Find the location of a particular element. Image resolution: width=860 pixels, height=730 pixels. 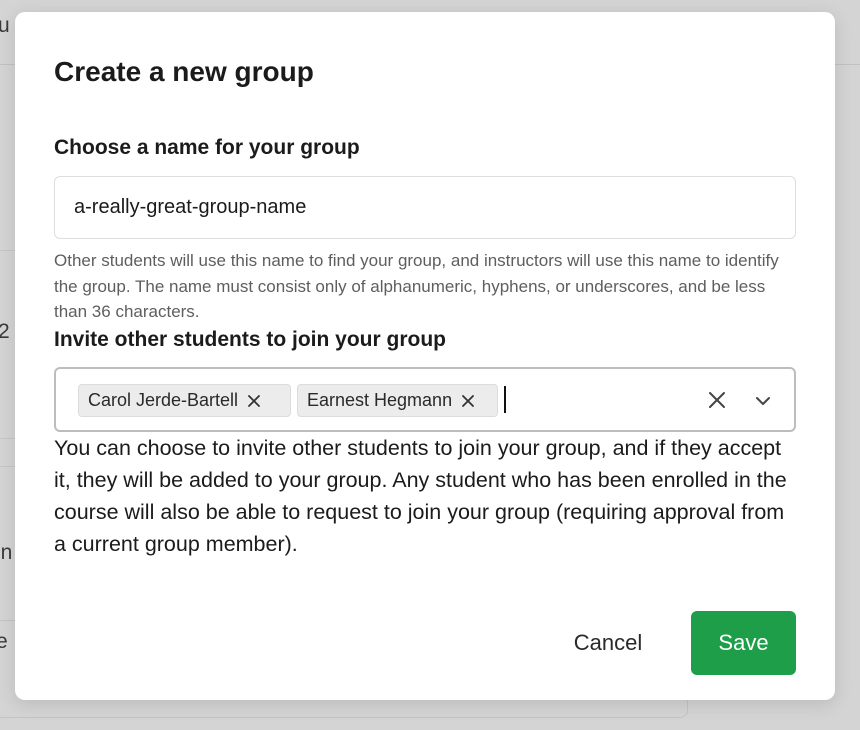

invite-students-select: Carol Jerde-Bartell Earnest Hegmann is located at coordinates (425, 399).